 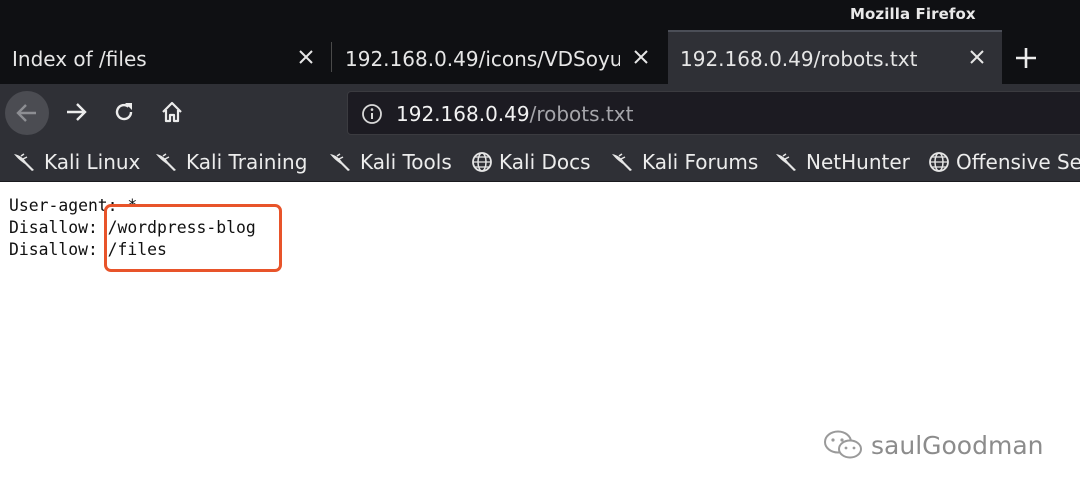 I want to click on bookmark-kali-docs: Kali Docs, so click(x=531, y=162).